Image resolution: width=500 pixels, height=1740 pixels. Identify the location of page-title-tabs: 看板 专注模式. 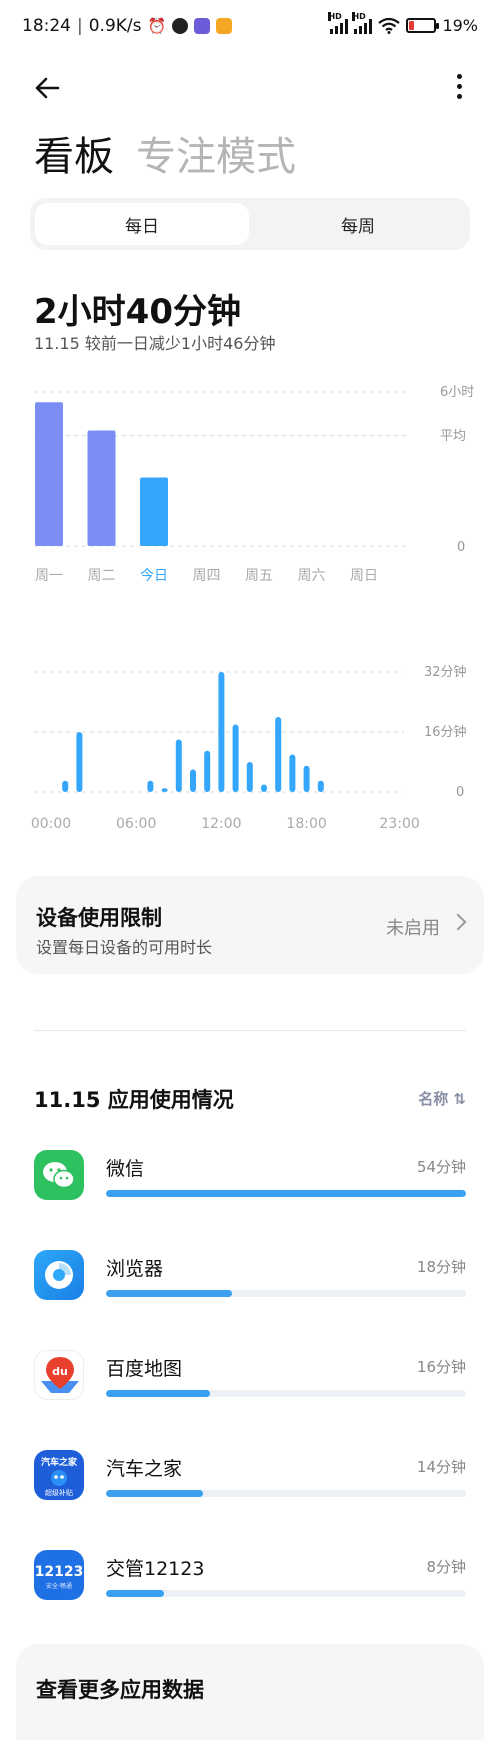
(165, 153).